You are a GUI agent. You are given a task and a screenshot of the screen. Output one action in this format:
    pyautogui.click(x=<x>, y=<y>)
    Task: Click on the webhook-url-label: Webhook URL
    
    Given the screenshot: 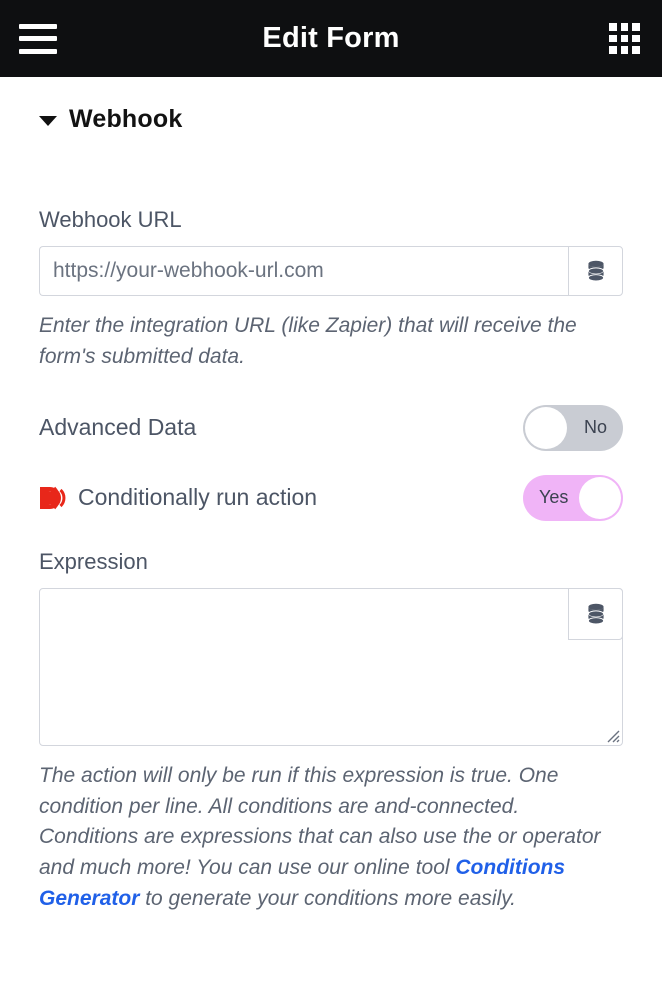 What is the action you would take?
    pyautogui.click(x=110, y=219)
    